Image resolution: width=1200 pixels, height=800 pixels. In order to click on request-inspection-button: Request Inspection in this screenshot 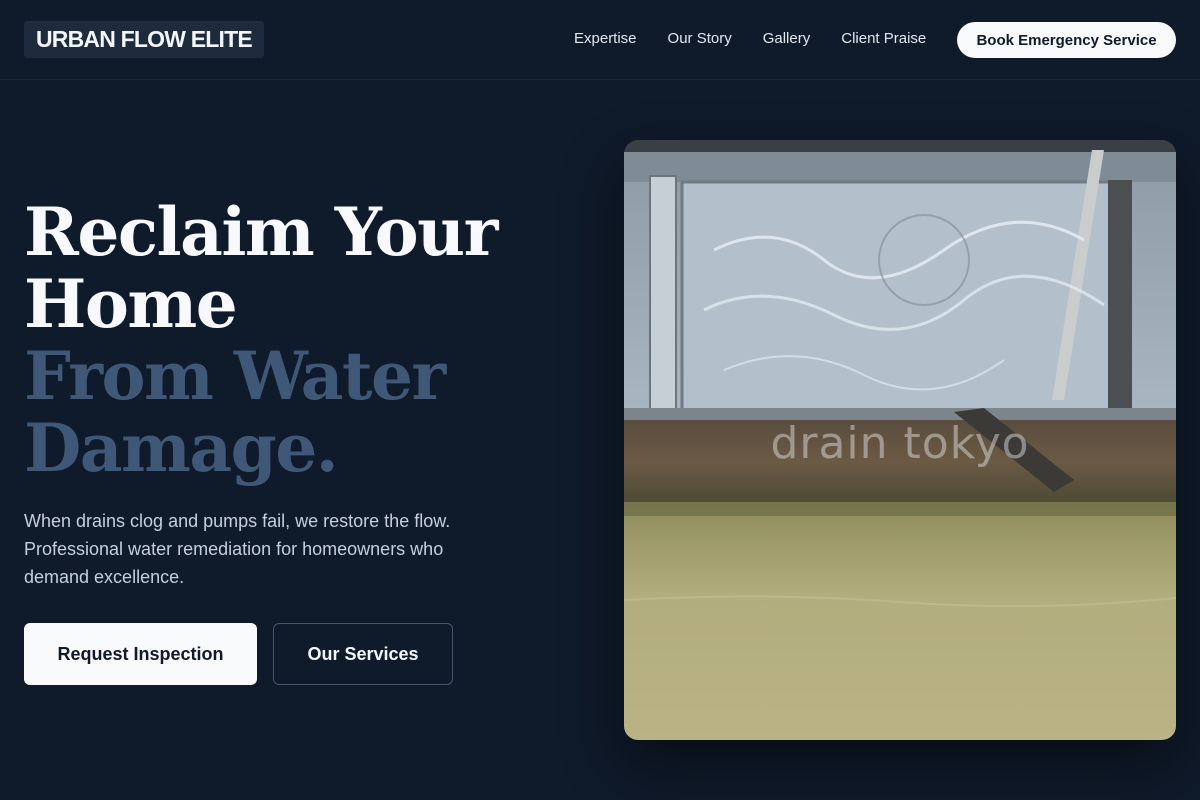, I will do `click(140, 654)`.